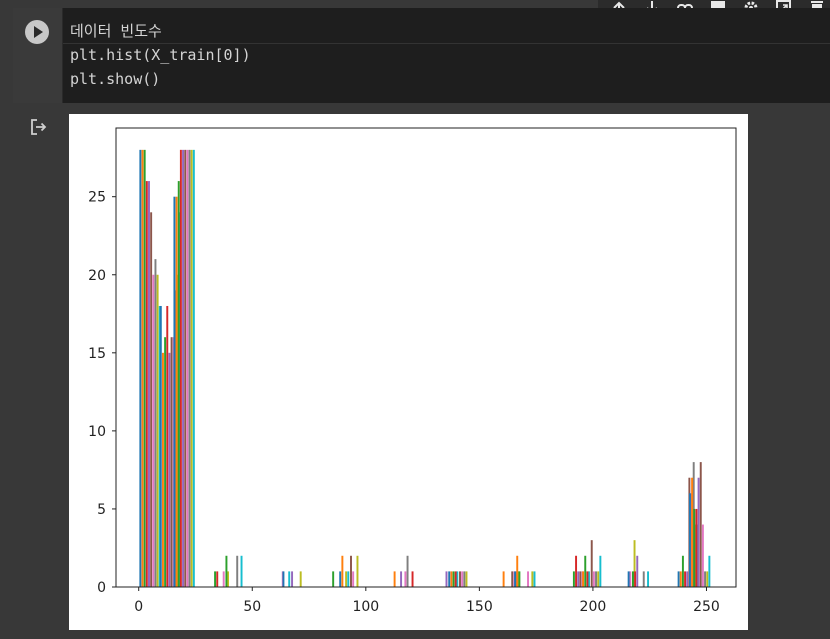 The image size is (830, 639). What do you see at coordinates (446, 55) in the screenshot?
I see `code-editor: 데이터 빈도수 plt.hist(X_train[0]) plt.show()` at bounding box center [446, 55].